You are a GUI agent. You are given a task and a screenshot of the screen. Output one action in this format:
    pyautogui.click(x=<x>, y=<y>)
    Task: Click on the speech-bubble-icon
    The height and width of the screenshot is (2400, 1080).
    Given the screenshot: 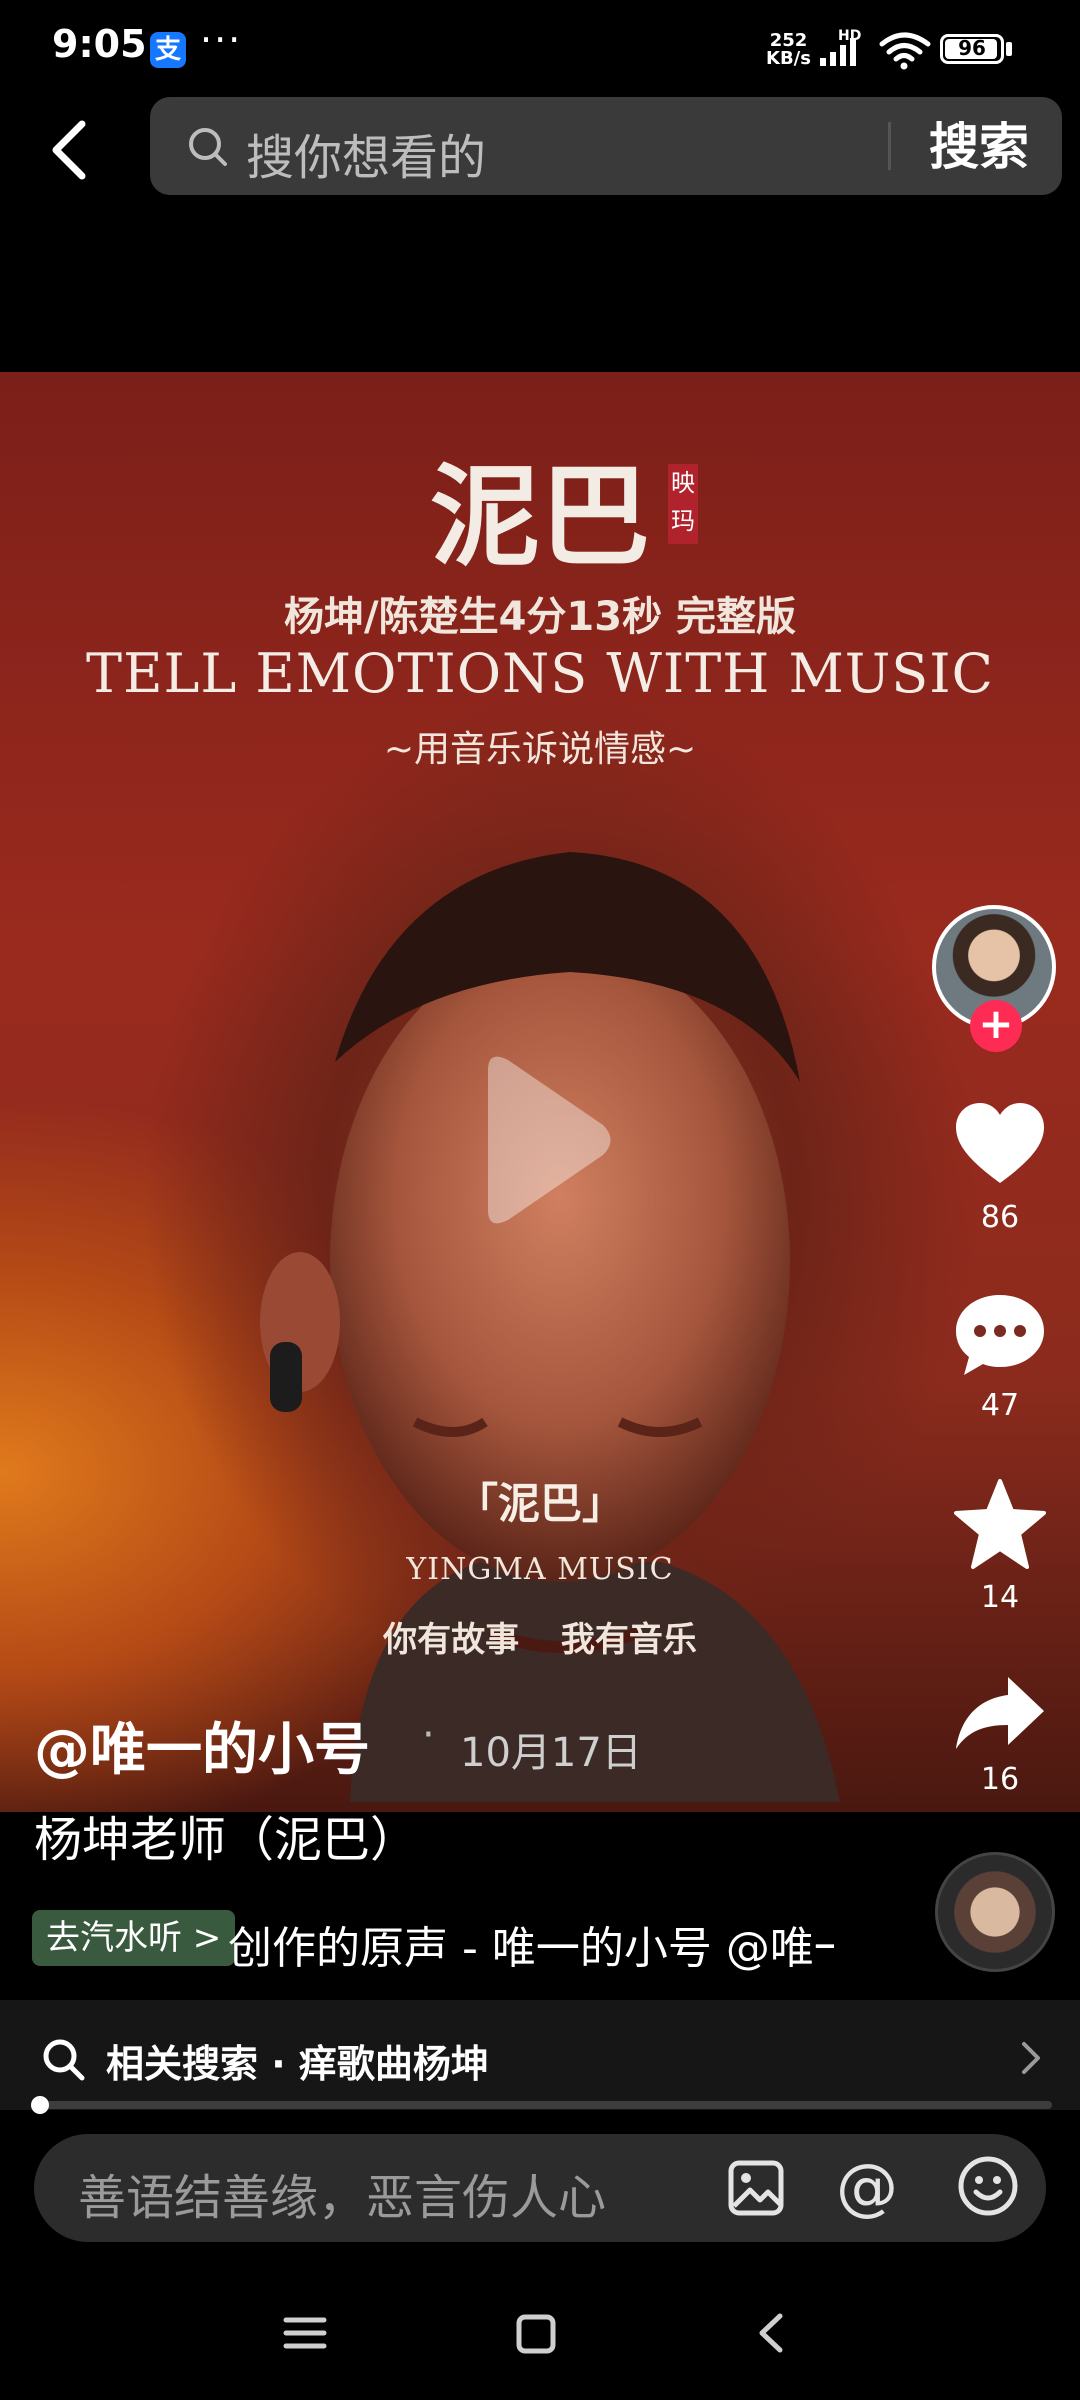 What is the action you would take?
    pyautogui.click(x=1000, y=1335)
    